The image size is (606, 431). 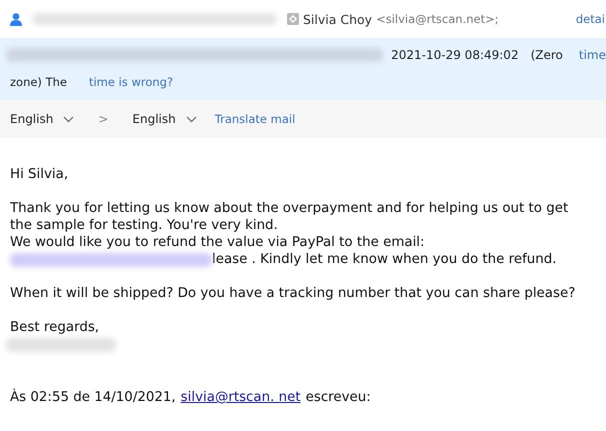 I want to click on source-language-dropdown: English, so click(x=42, y=119).